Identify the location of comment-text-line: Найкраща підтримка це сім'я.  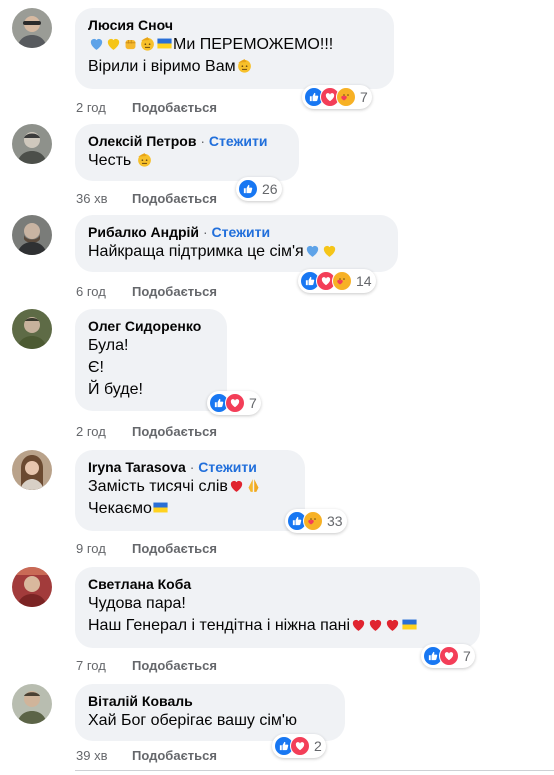
(237, 252).